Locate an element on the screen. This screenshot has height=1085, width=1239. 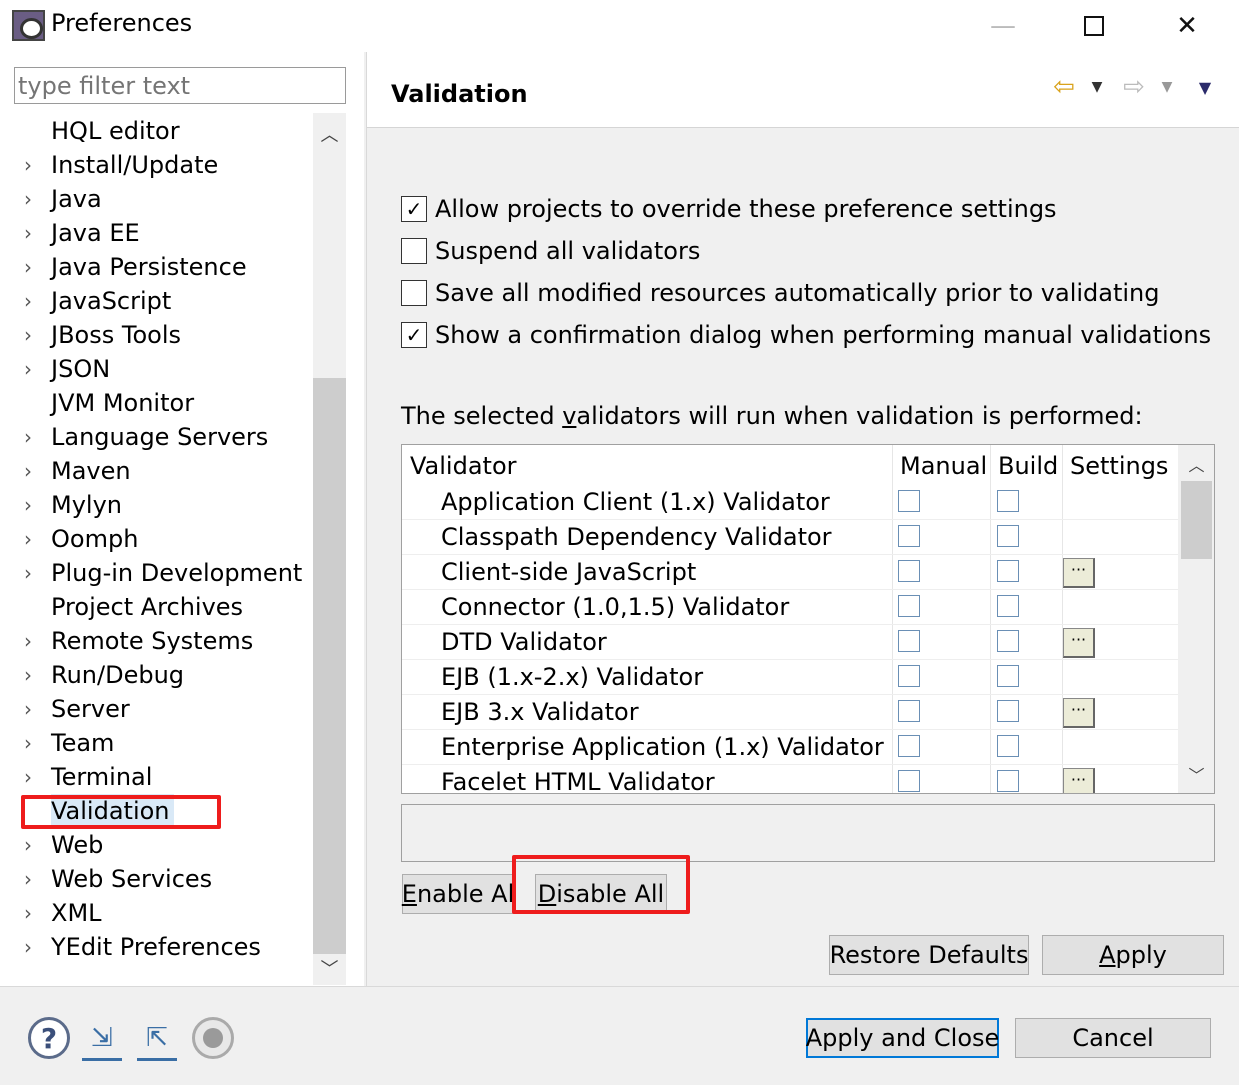
tree-item: › Mylyn is located at coordinates (156, 505).